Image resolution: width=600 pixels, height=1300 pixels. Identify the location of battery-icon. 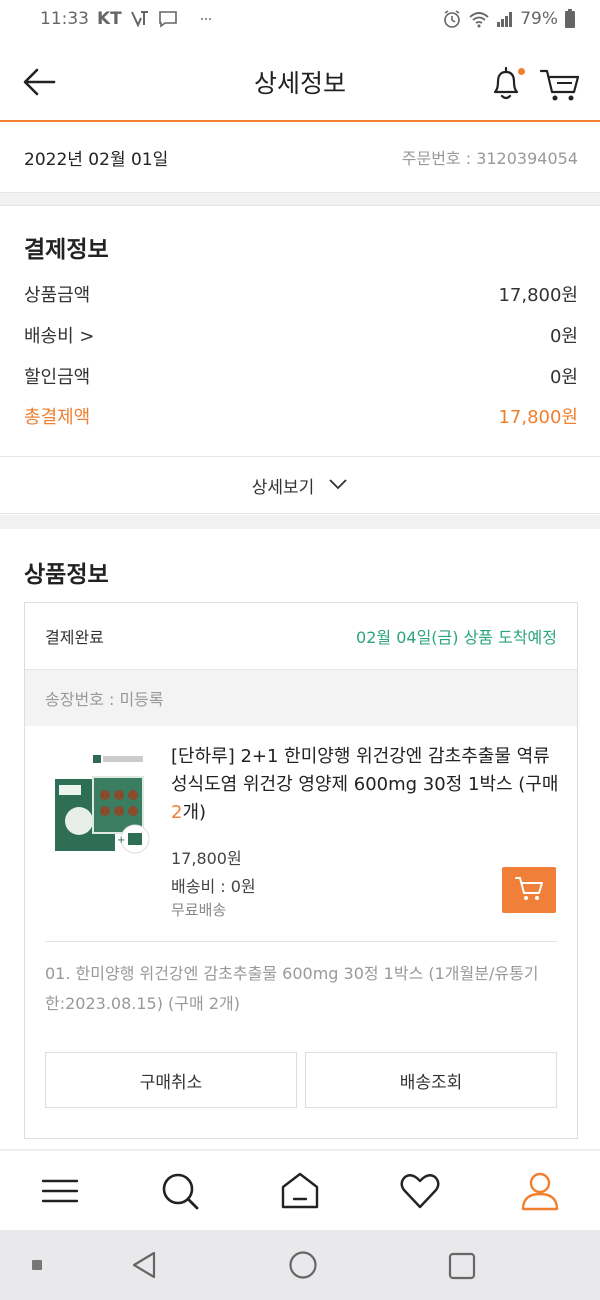
(570, 19).